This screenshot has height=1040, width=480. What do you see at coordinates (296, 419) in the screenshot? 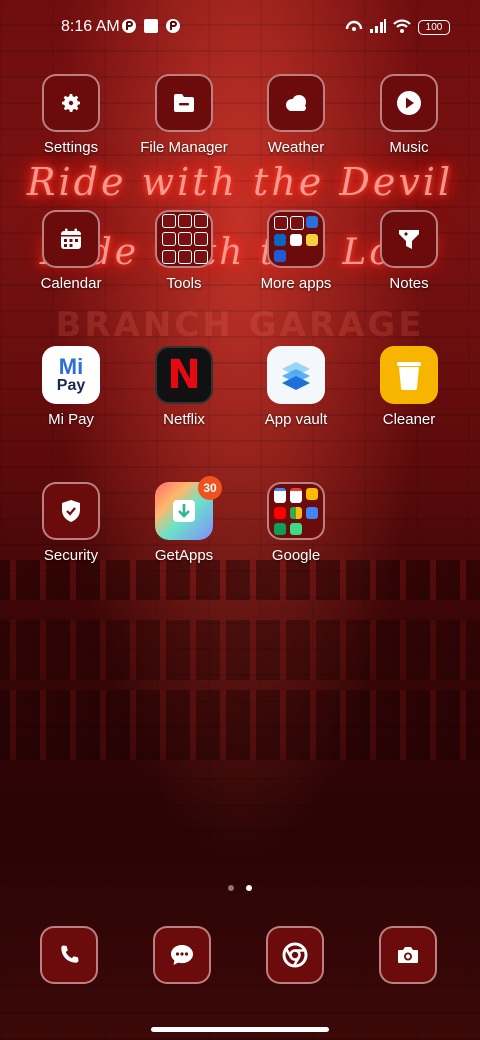
I see `app-label: App vault` at bounding box center [296, 419].